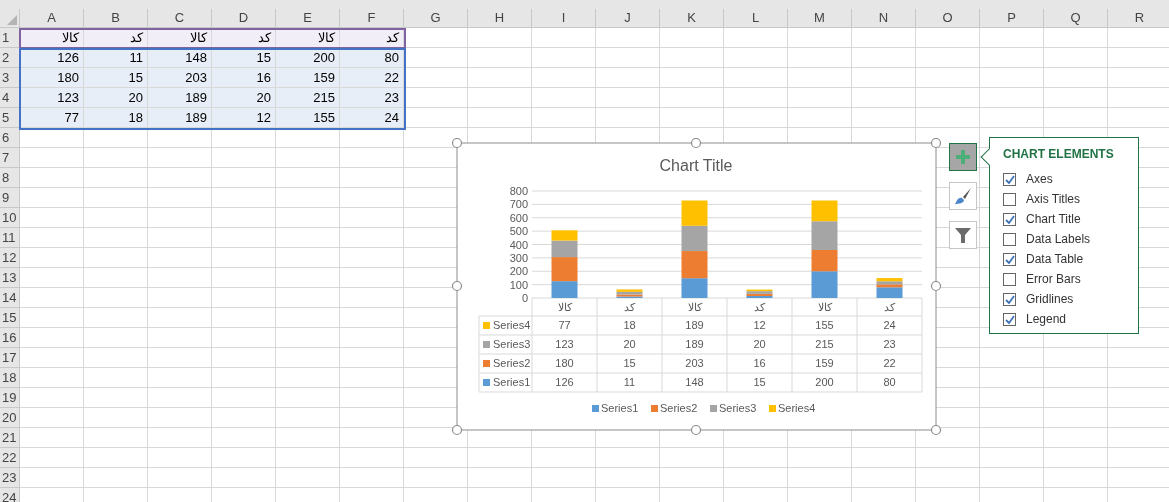 Image resolution: width=1169 pixels, height=502 pixels. I want to click on table-value: 22, so click(889, 363).